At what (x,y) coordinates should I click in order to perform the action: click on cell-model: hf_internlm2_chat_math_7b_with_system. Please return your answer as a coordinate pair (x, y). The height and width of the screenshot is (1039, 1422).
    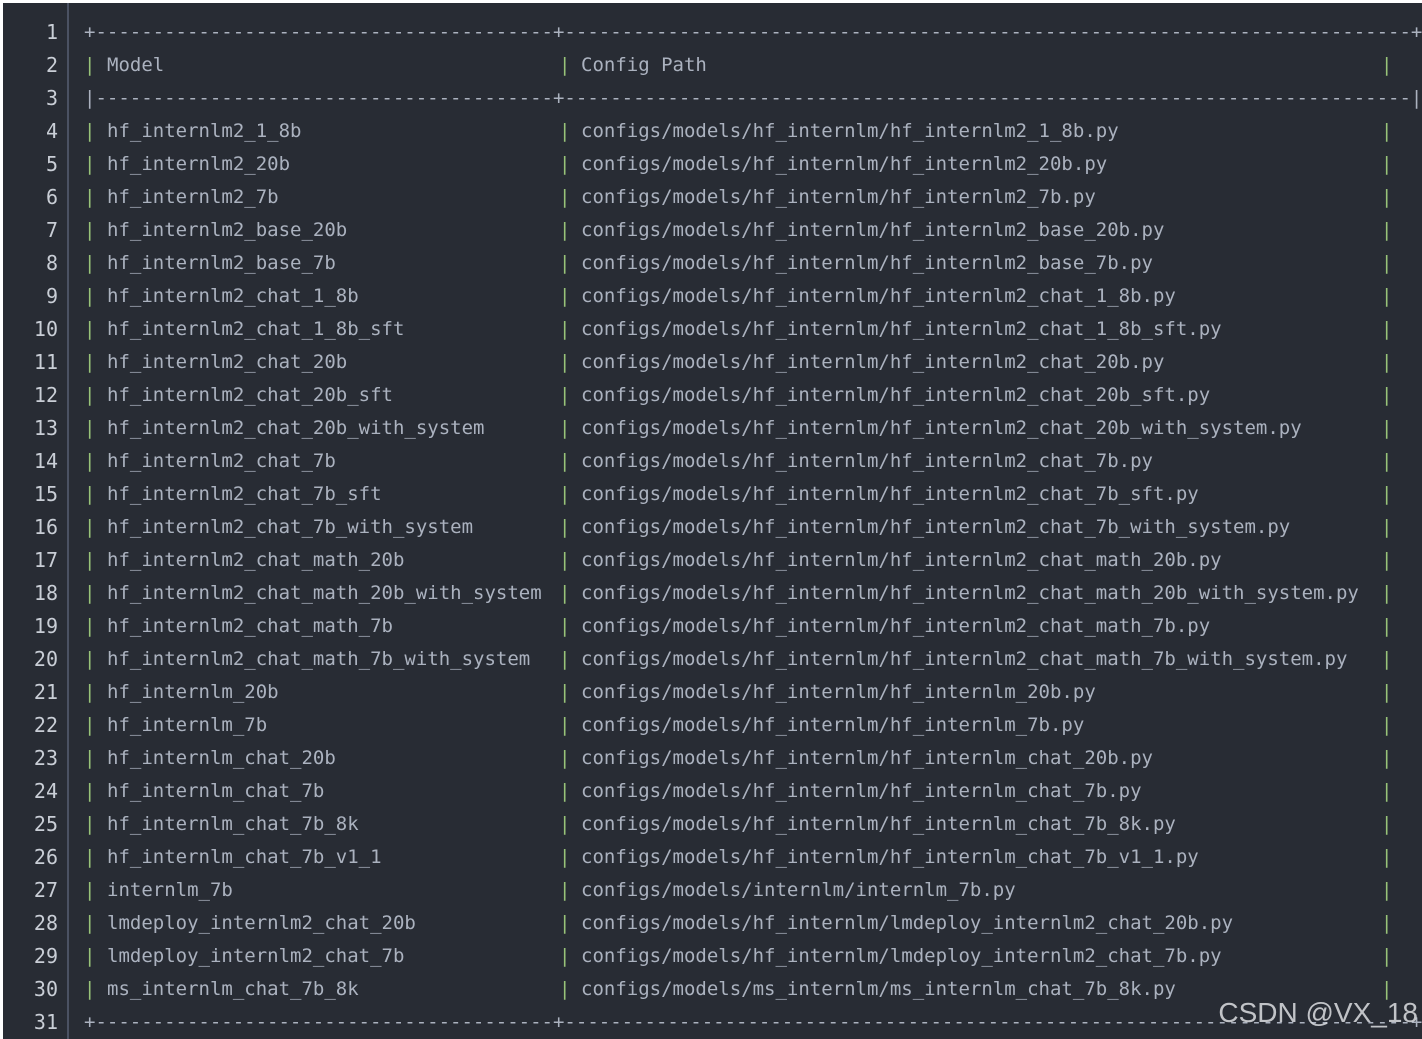
    Looking at the image, I should click on (319, 659).